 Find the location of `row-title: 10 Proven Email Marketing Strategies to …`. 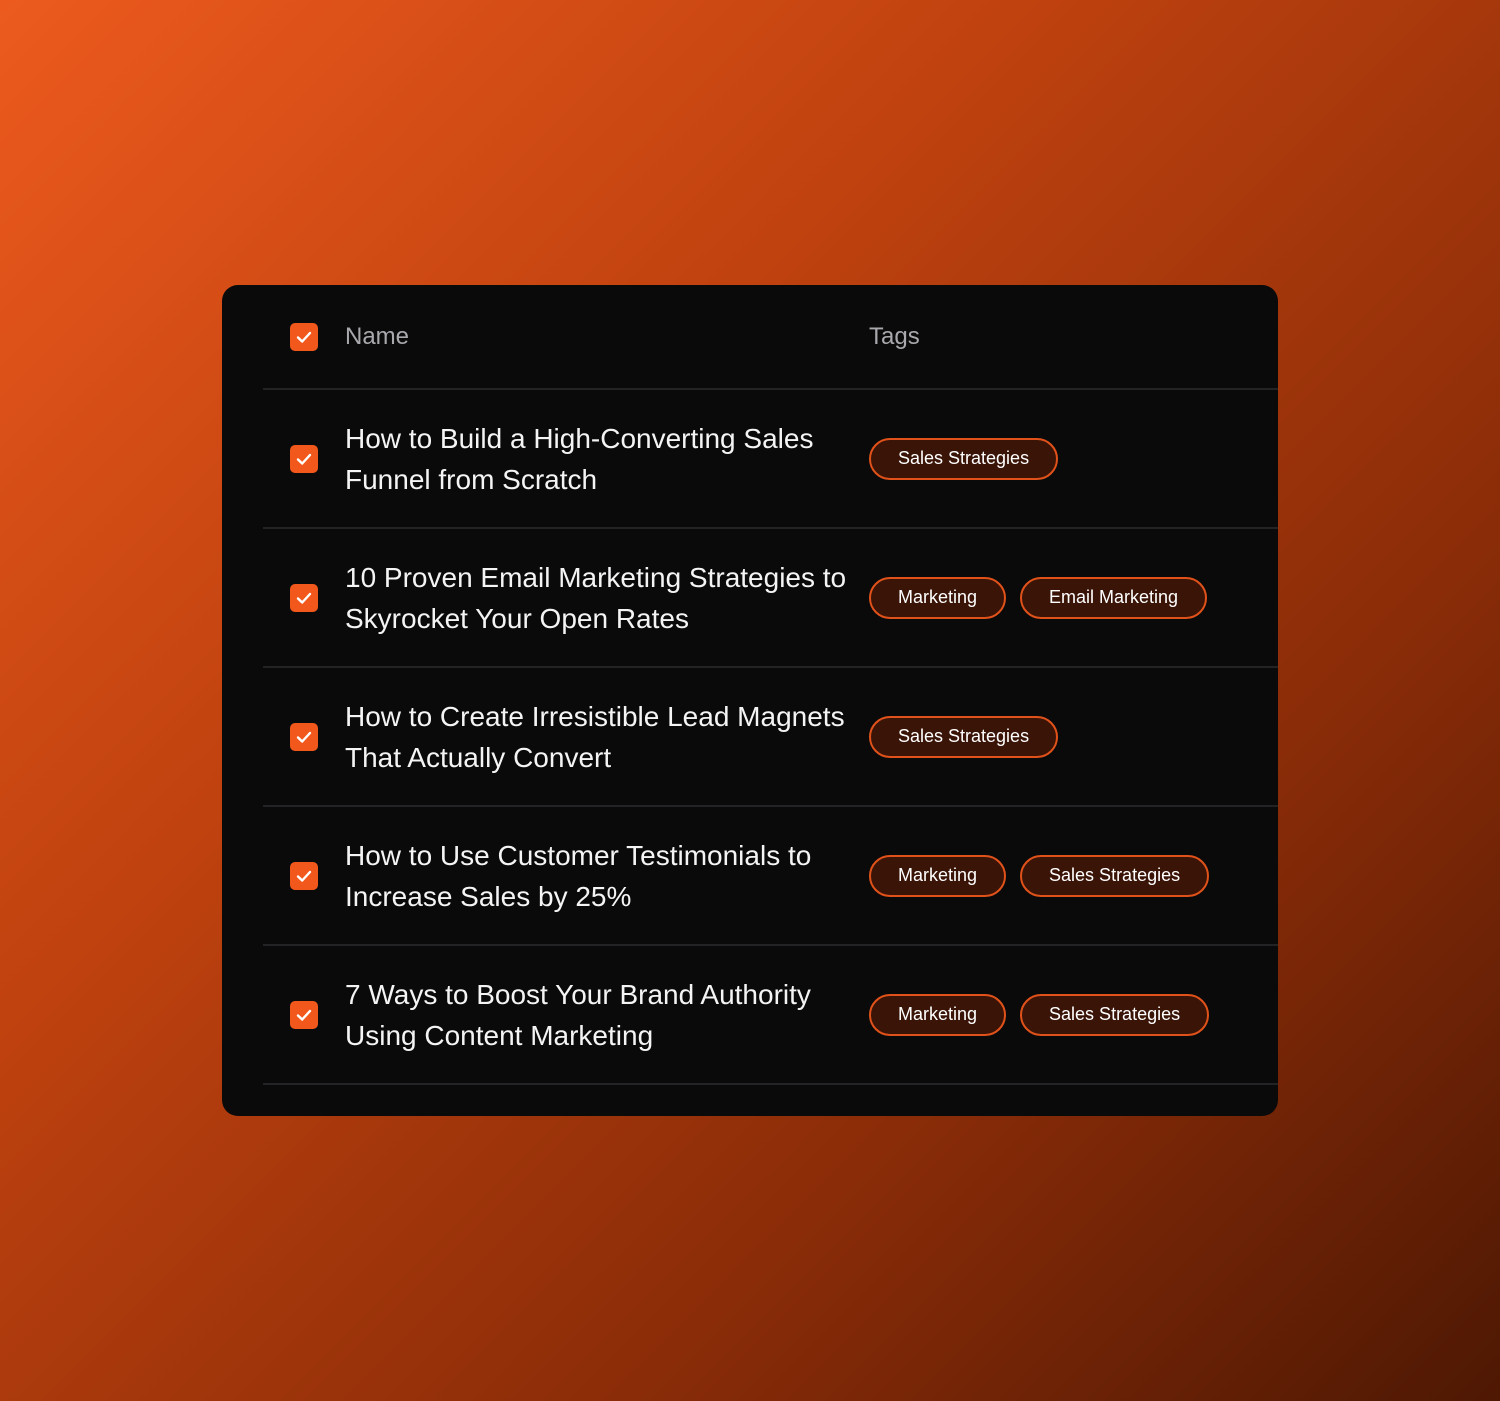

row-title: 10 Proven Email Marketing Strategies to … is located at coordinates (607, 598).